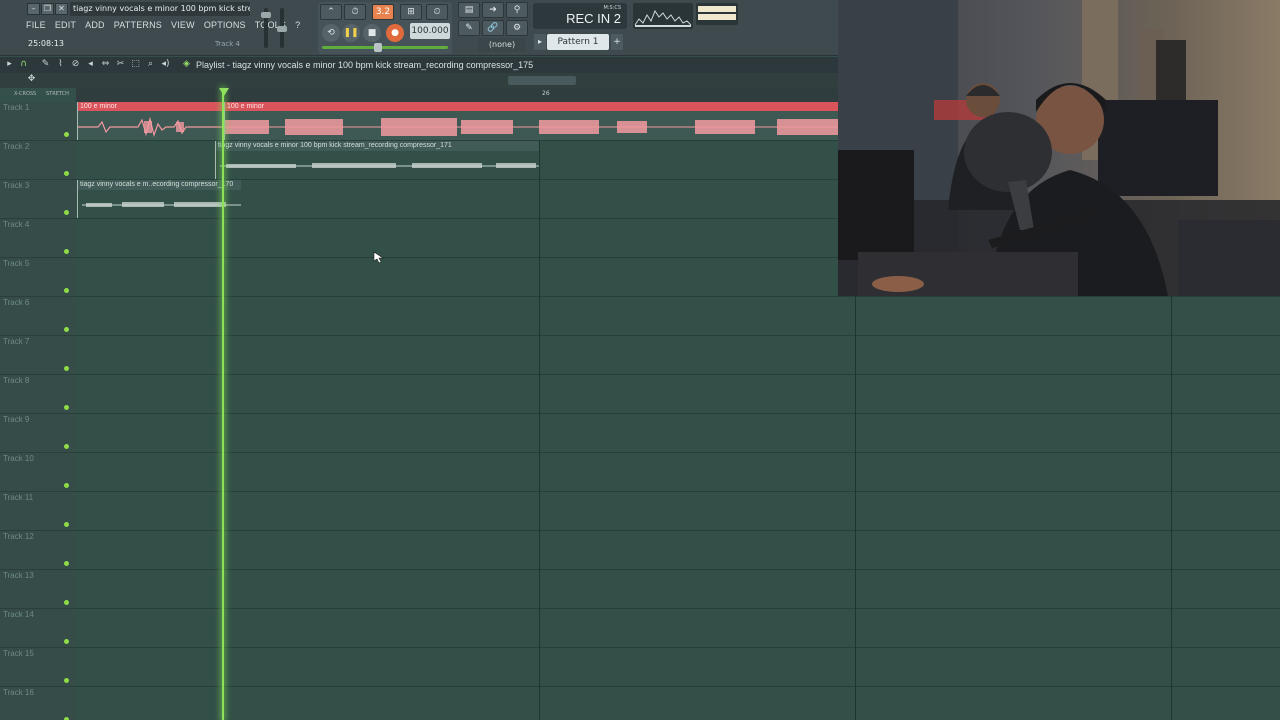  Describe the element at coordinates (542, 80) in the screenshot. I see `horizontal-scrollbar` at that location.